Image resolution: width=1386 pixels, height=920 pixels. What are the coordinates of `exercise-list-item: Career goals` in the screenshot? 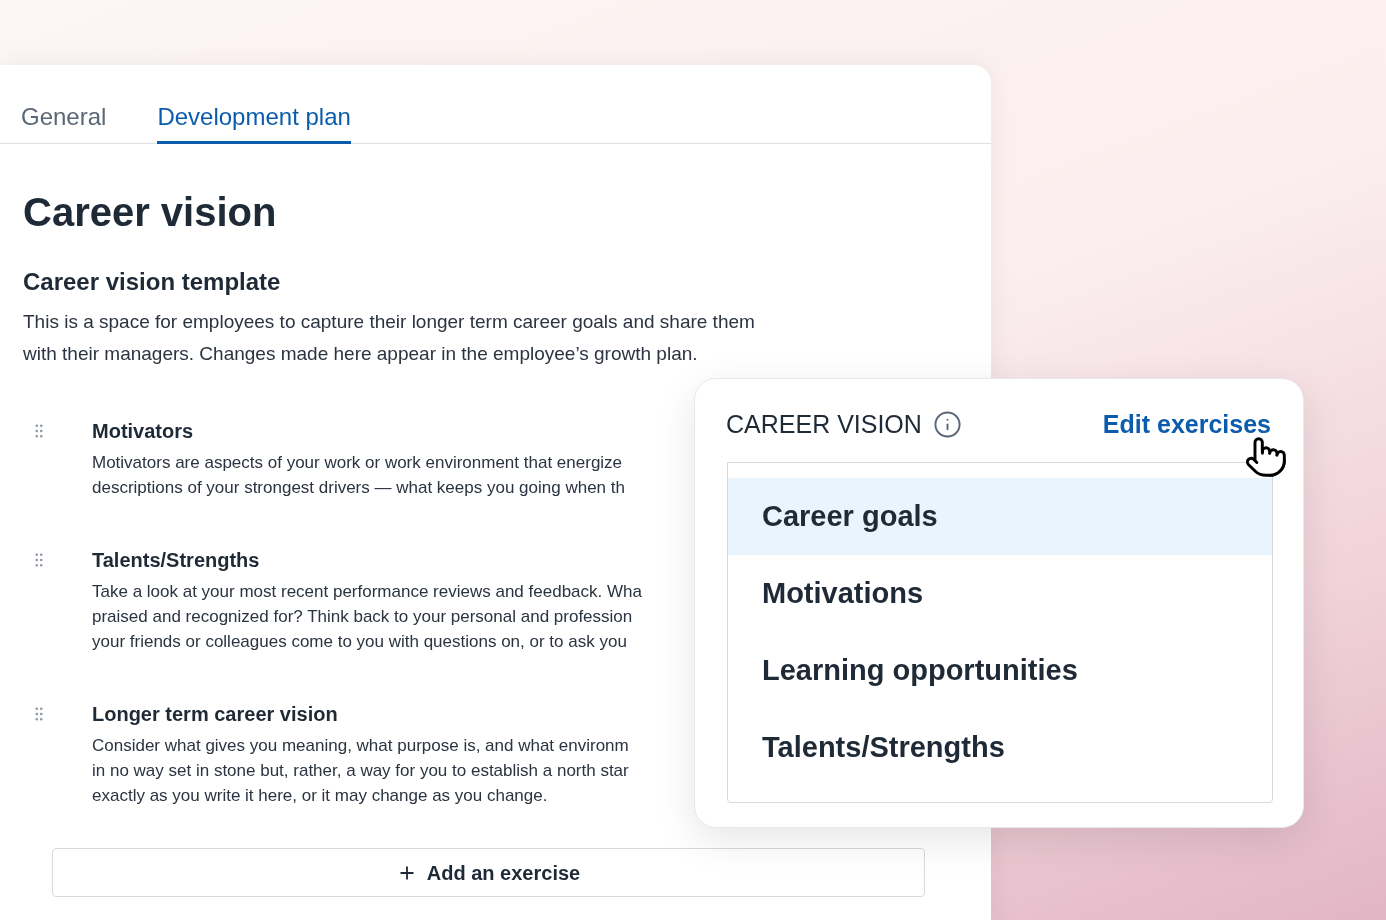 It's located at (1000, 516).